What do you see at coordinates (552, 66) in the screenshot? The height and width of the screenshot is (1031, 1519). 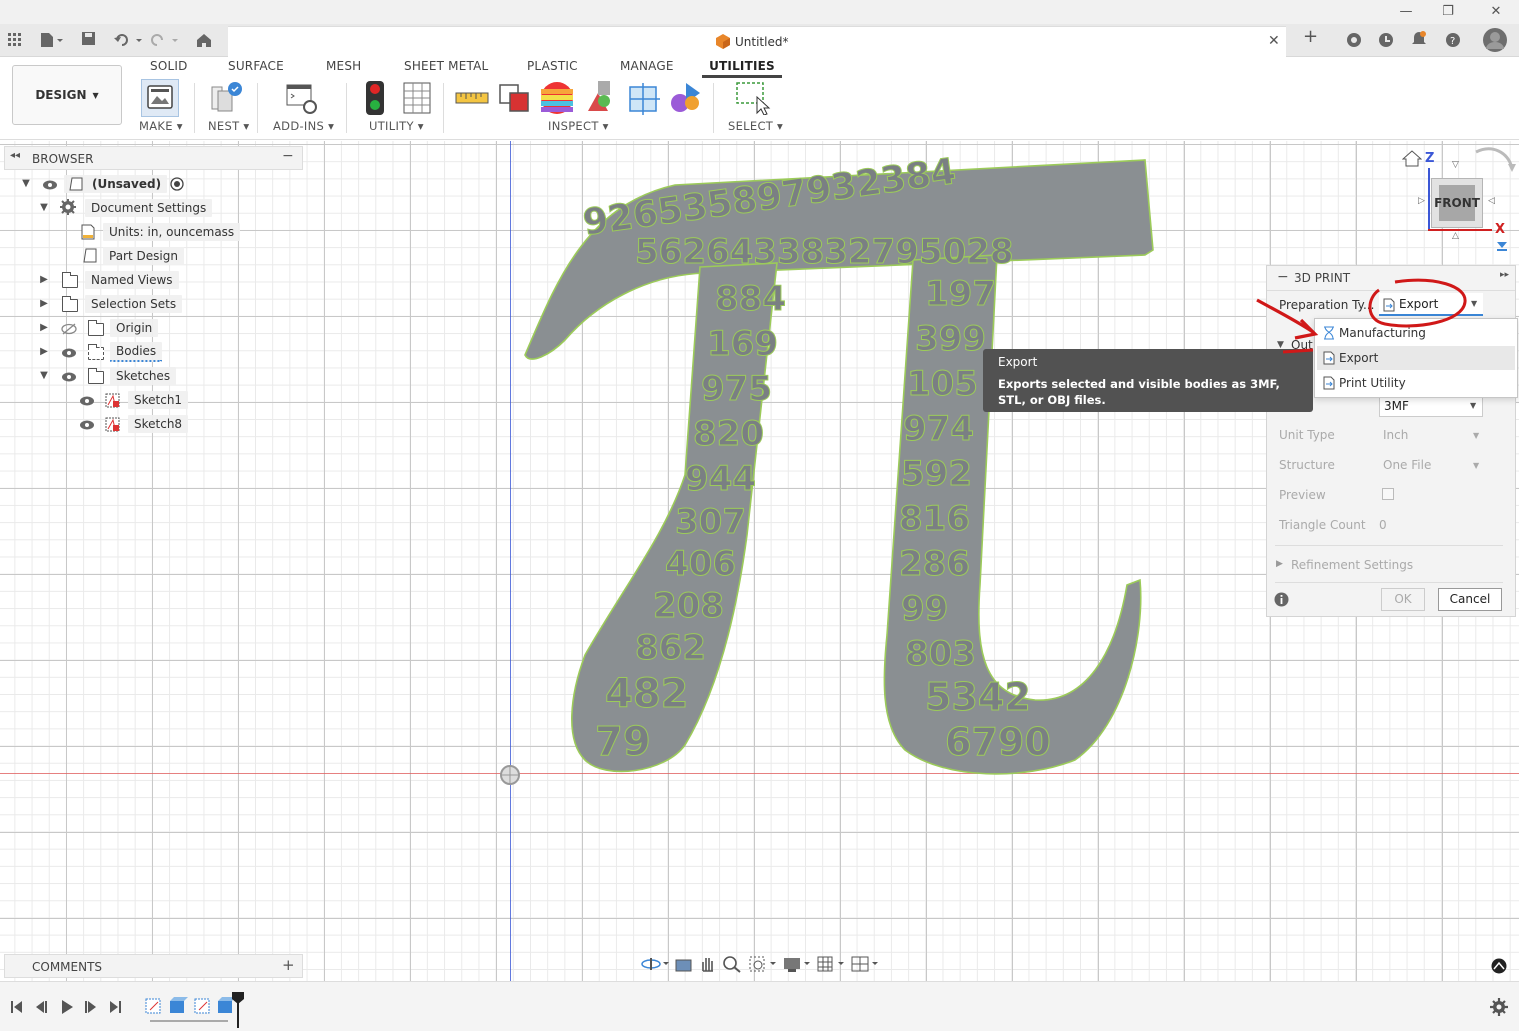 I see `tab-plastic: PLASTIC` at bounding box center [552, 66].